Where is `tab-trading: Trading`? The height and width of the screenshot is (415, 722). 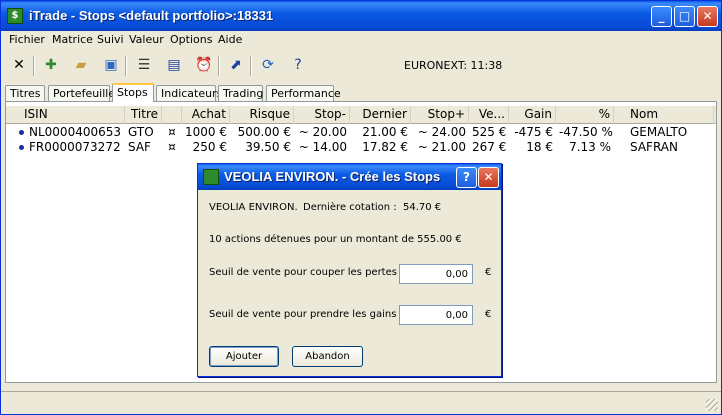 tab-trading: Trading is located at coordinates (240, 93).